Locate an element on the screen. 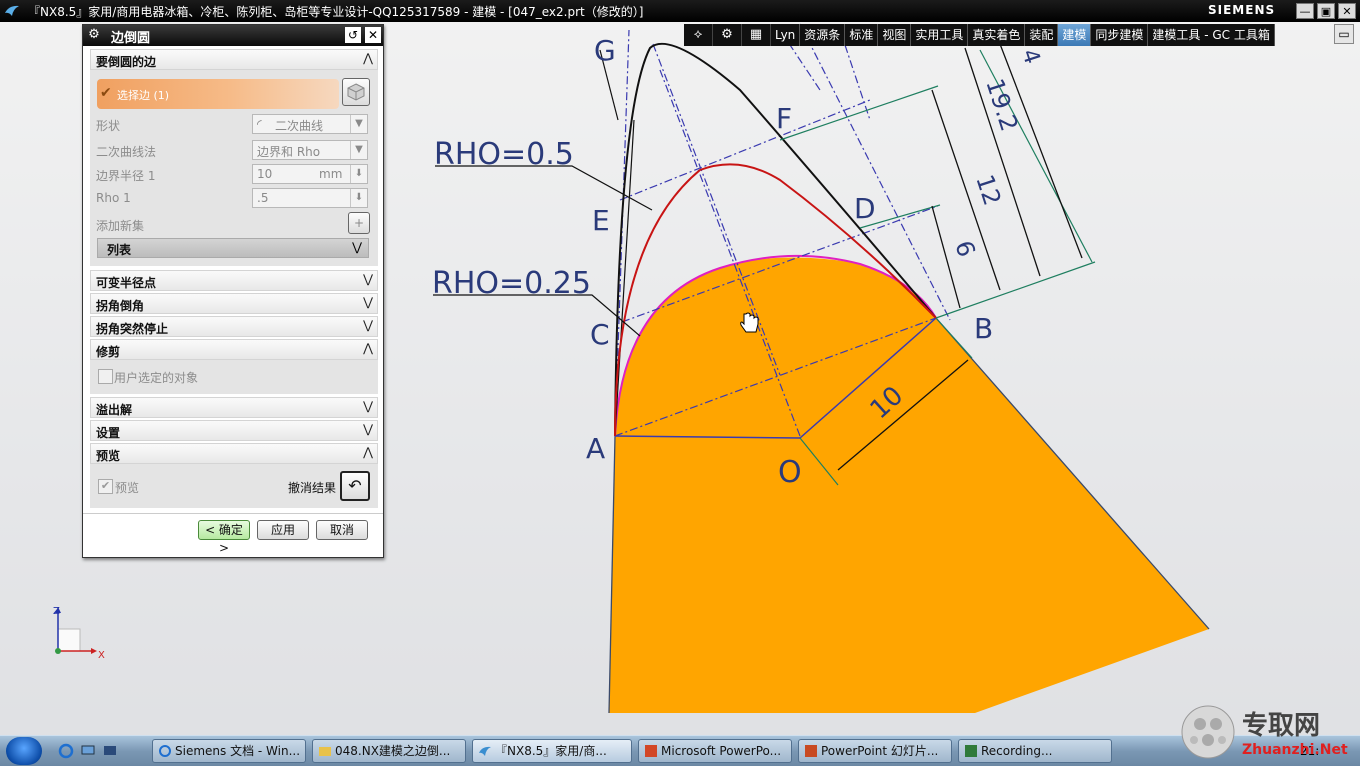  boundary-radius-row: 边界半径 1 10 mm ⬇ is located at coordinates (234, 174).